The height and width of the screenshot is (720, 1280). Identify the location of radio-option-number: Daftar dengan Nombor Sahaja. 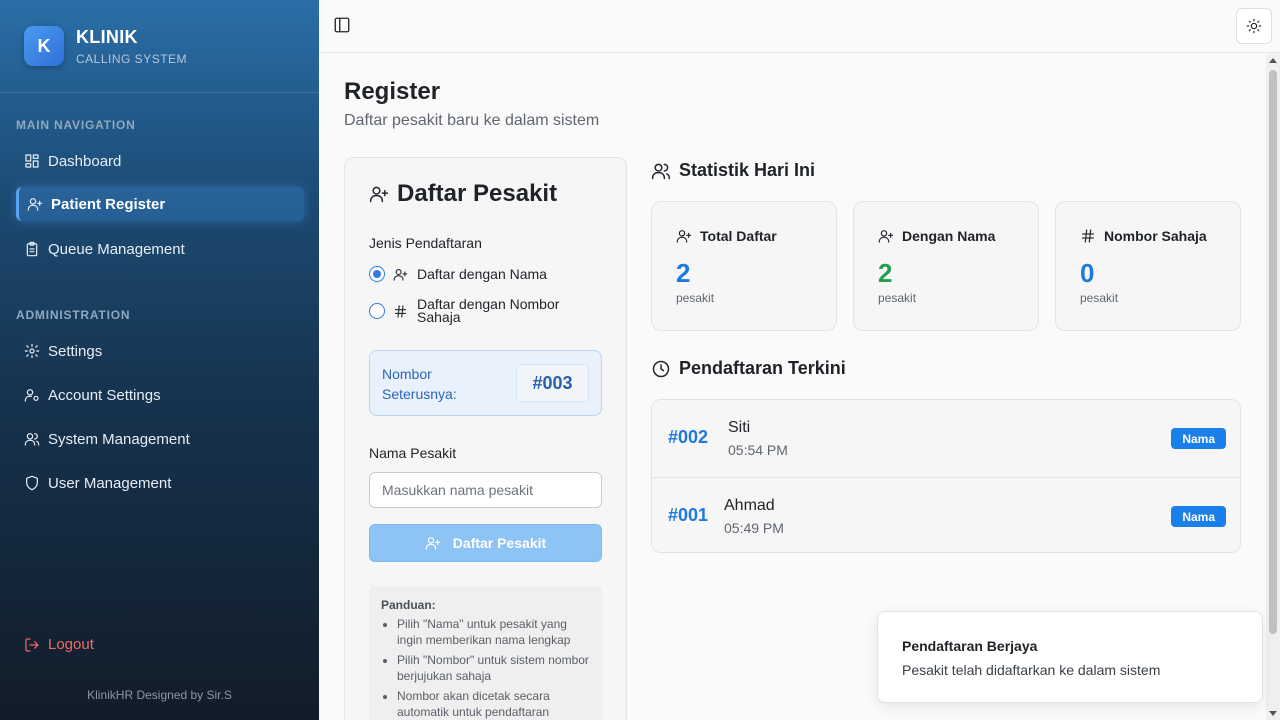
(478, 310).